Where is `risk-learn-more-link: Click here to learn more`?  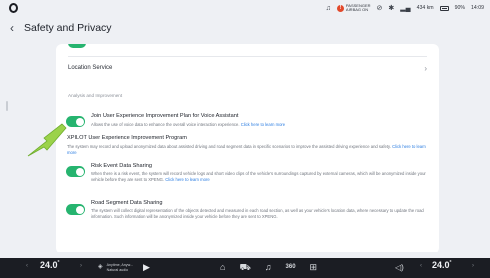
risk-learn-more-link: Click here to learn more is located at coordinates (187, 179).